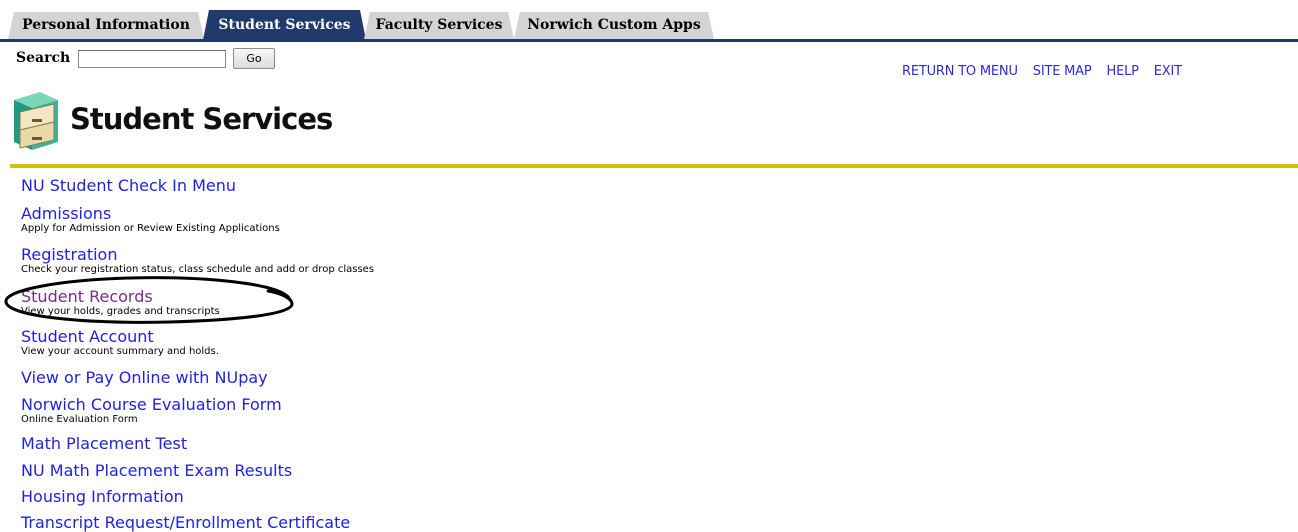  I want to click on page-title: Student Services, so click(201, 119).